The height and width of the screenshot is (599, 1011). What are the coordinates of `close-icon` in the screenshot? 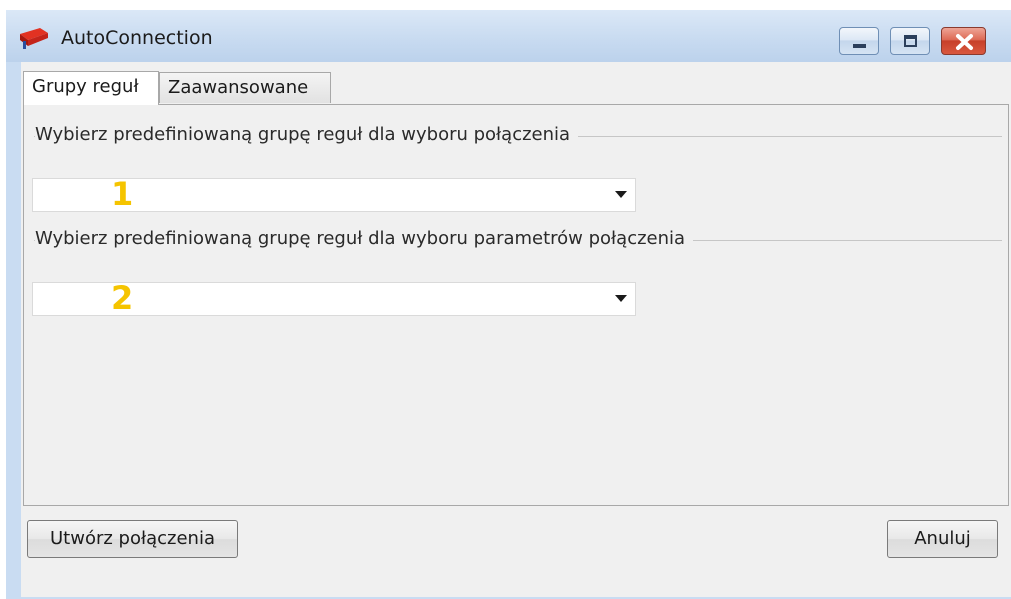 It's located at (964, 42).